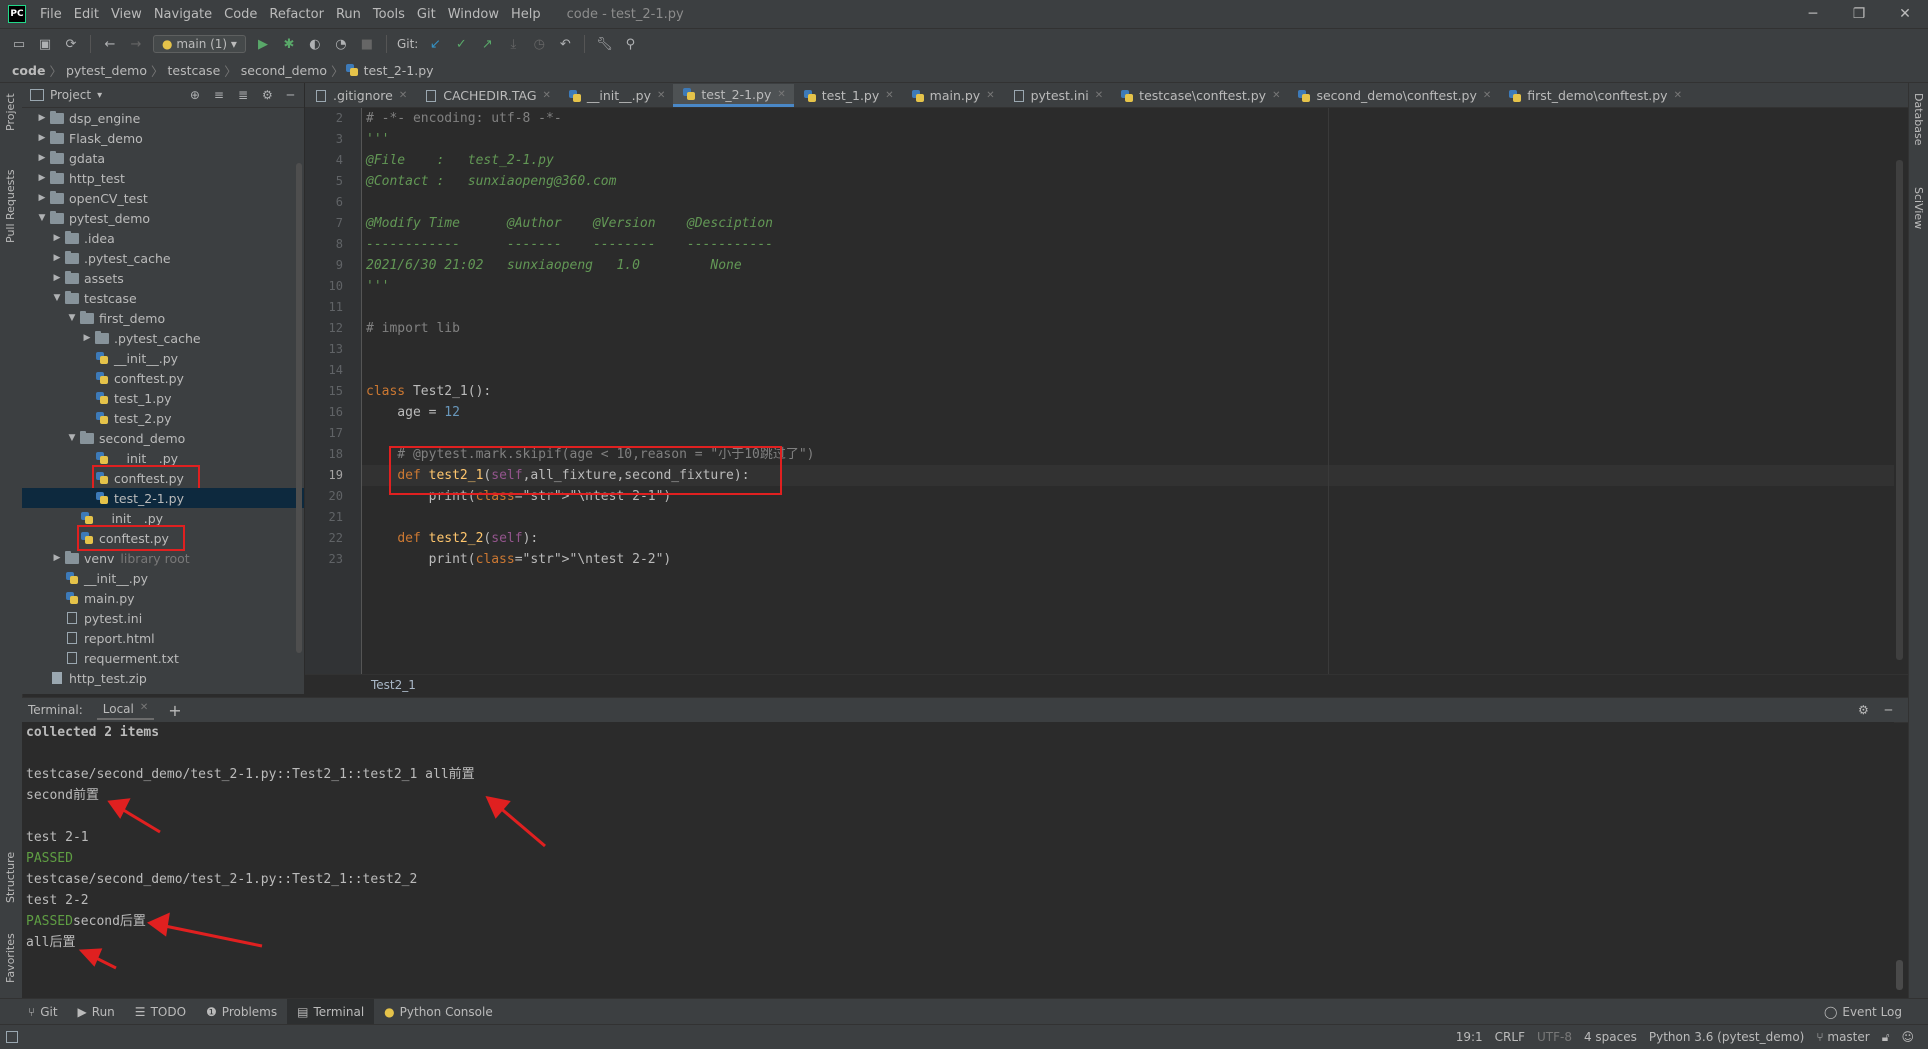 Image resolution: width=1928 pixels, height=1049 pixels. I want to click on tree-item: ▼ testcase, so click(163, 298).